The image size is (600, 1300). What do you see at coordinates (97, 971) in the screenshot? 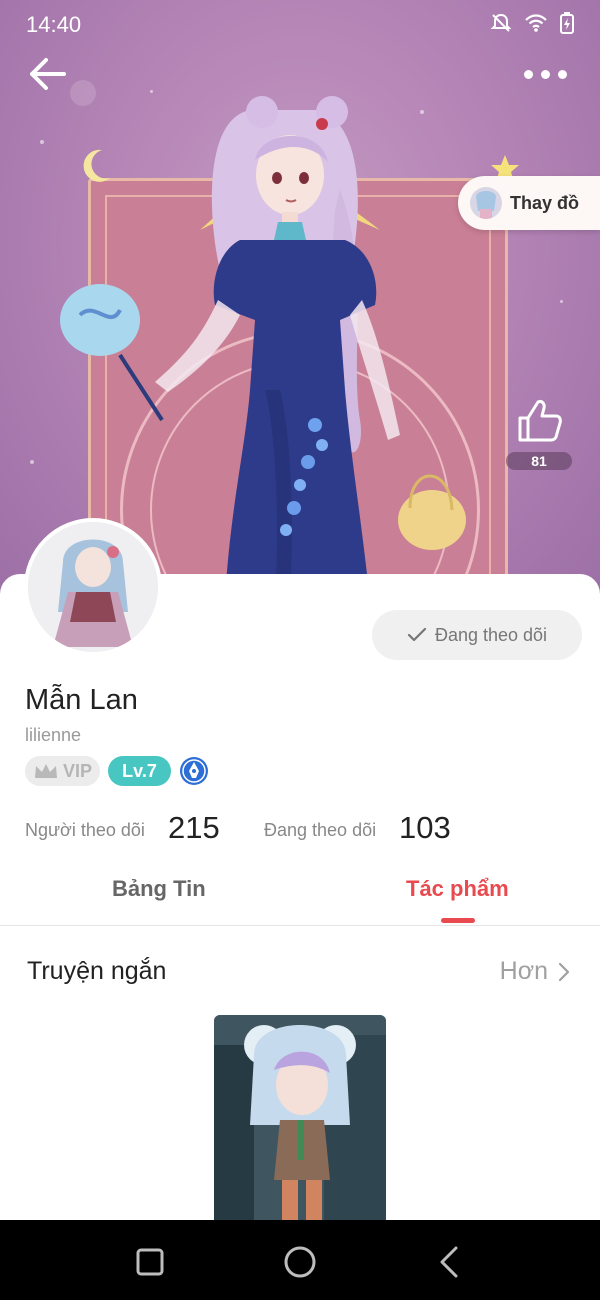
I see `section-title: Truyện ngắn` at bounding box center [97, 971].